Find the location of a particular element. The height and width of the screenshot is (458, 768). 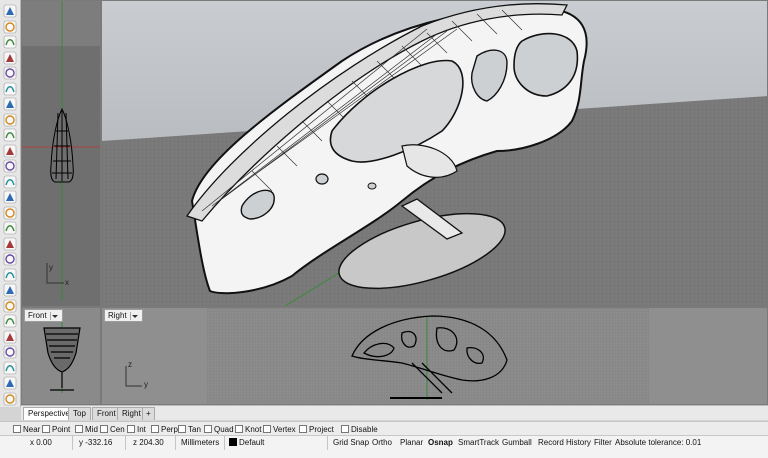

polyline-icon is located at coordinates (10, 42).